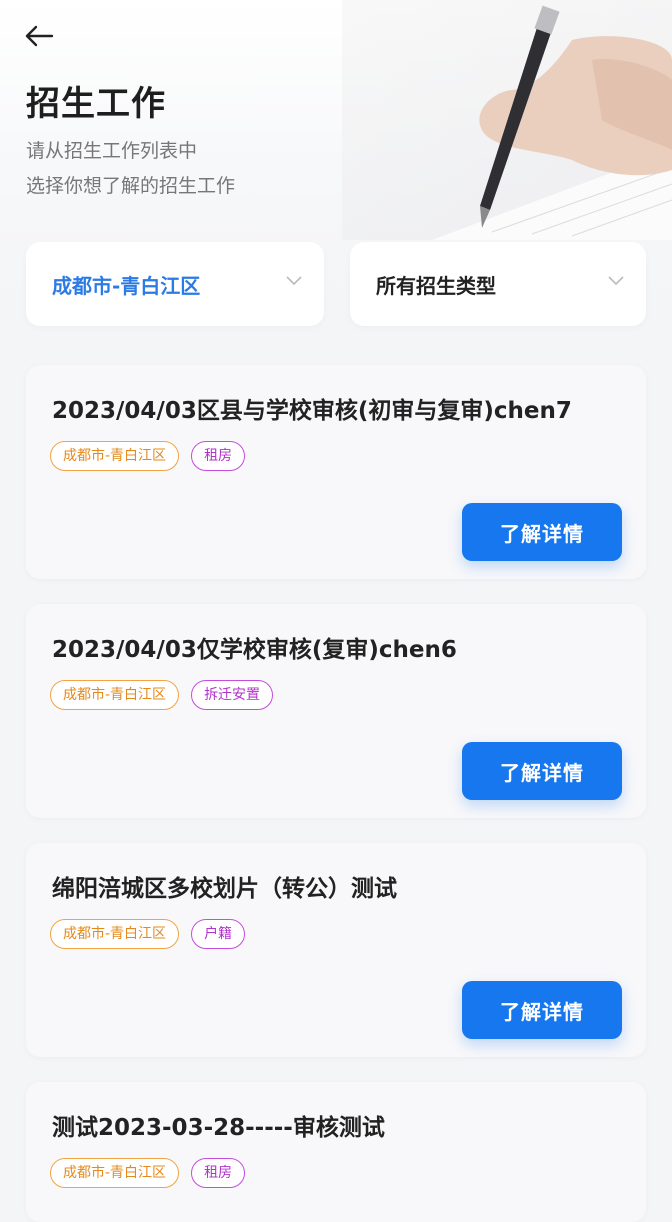  I want to click on region-filter-dropdown: 成都市-青白江区, so click(175, 284).